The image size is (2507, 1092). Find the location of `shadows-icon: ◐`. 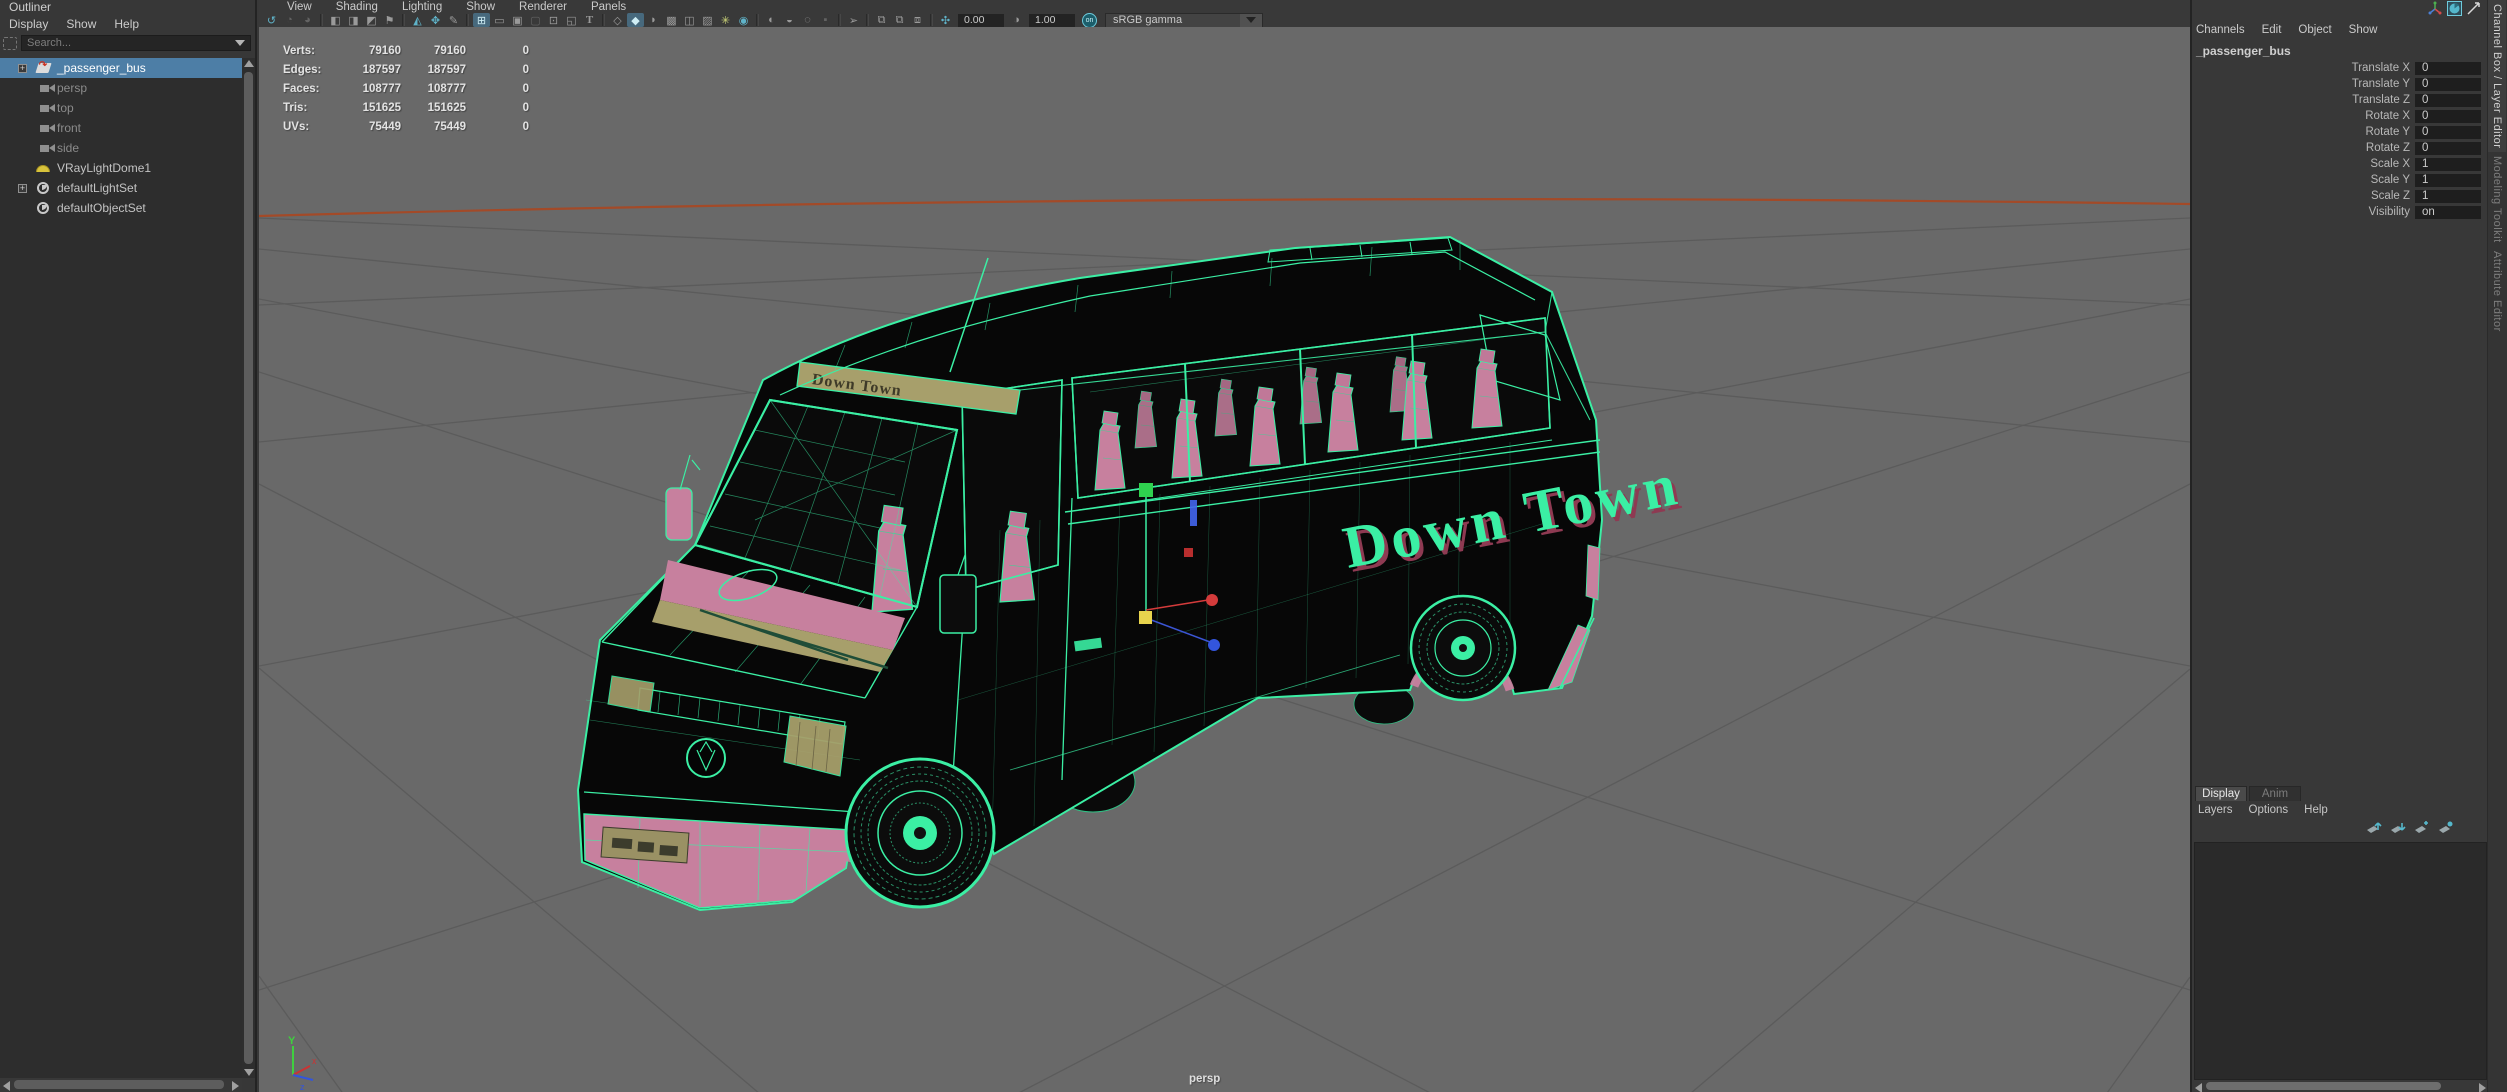

shadows-icon: ◐ is located at coordinates (771, 20).